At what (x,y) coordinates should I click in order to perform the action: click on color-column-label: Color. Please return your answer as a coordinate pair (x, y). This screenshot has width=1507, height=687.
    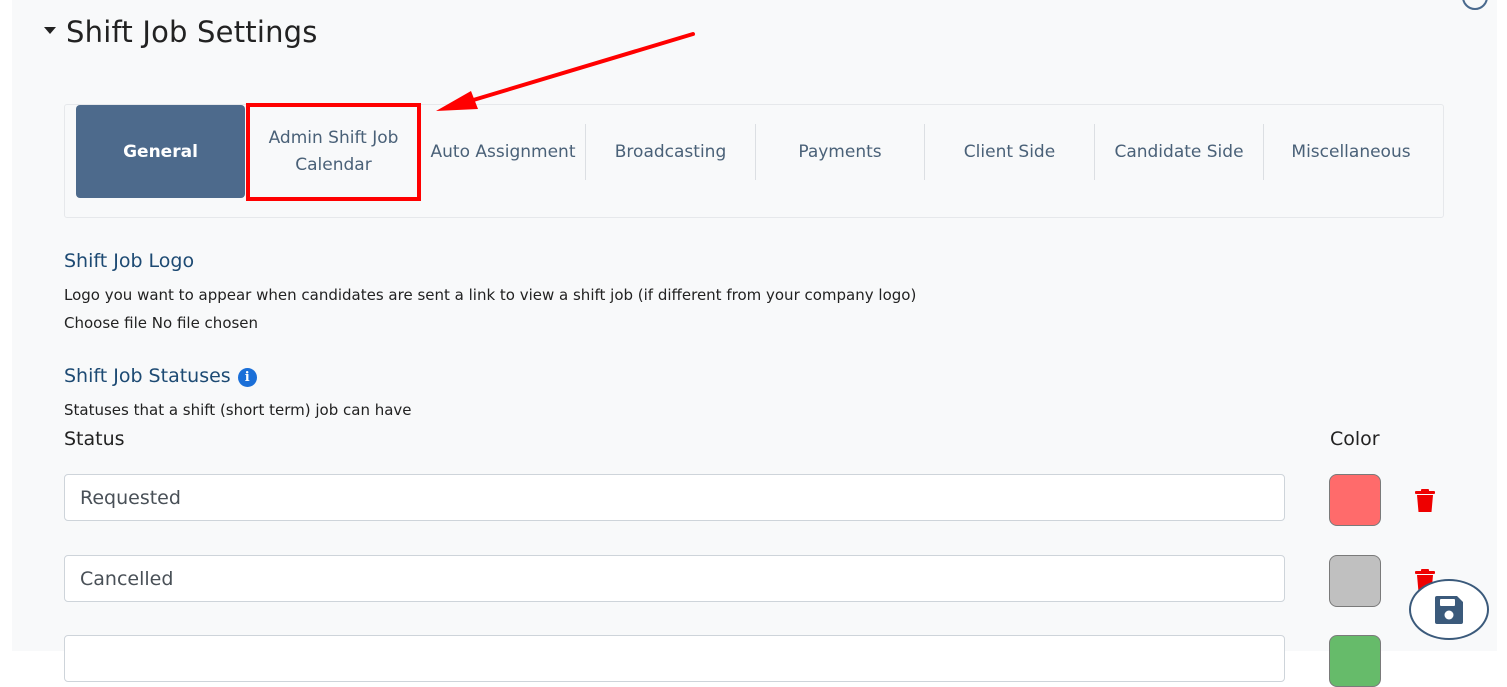
    Looking at the image, I should click on (1355, 439).